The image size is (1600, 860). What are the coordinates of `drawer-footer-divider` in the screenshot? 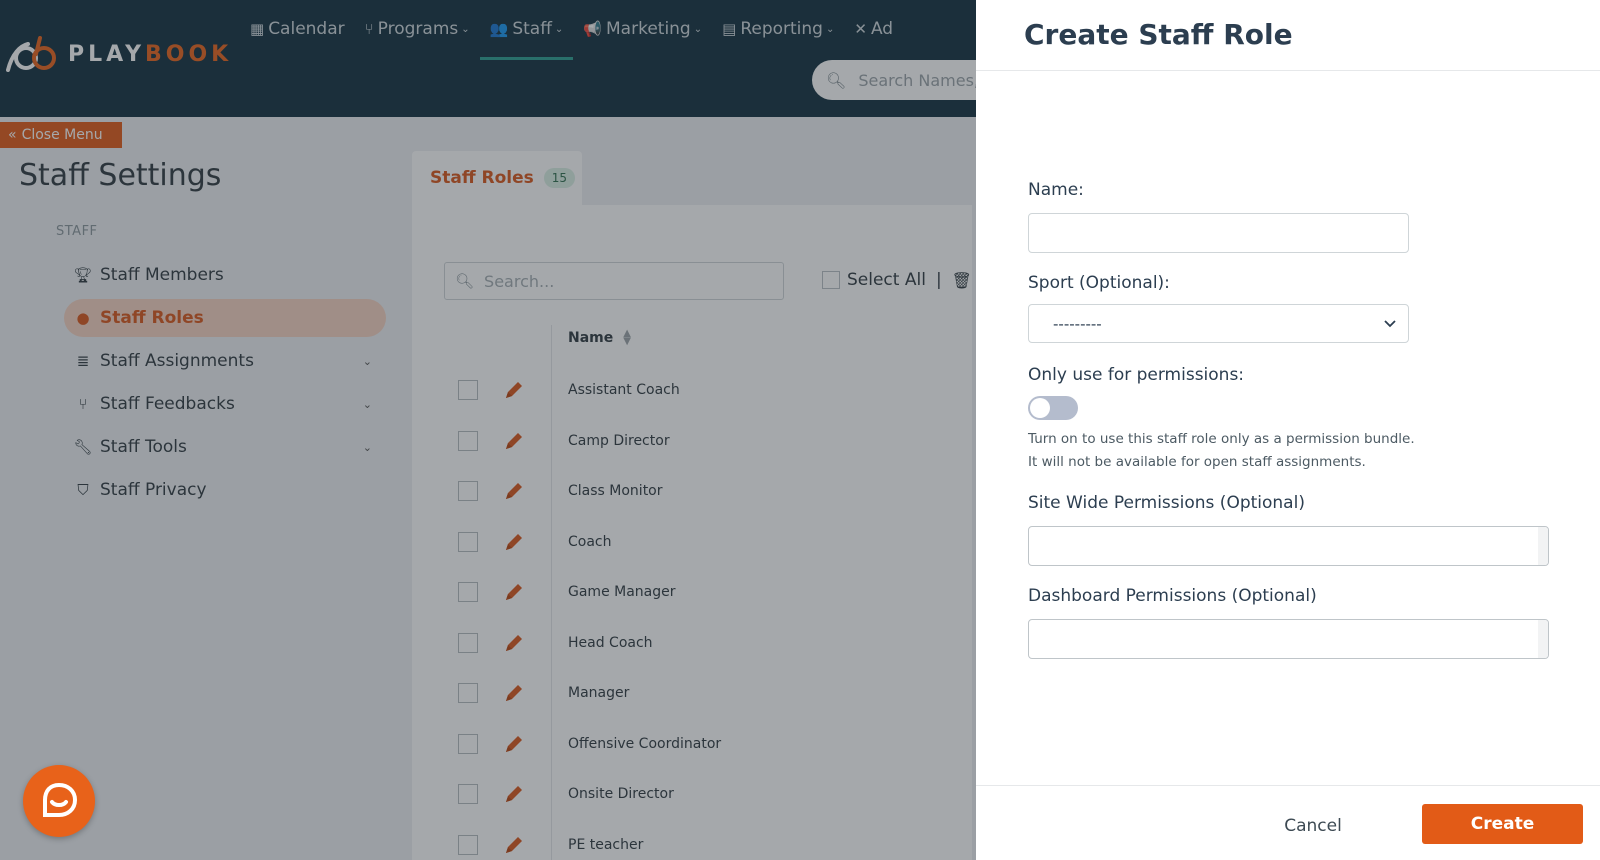 It's located at (1288, 785).